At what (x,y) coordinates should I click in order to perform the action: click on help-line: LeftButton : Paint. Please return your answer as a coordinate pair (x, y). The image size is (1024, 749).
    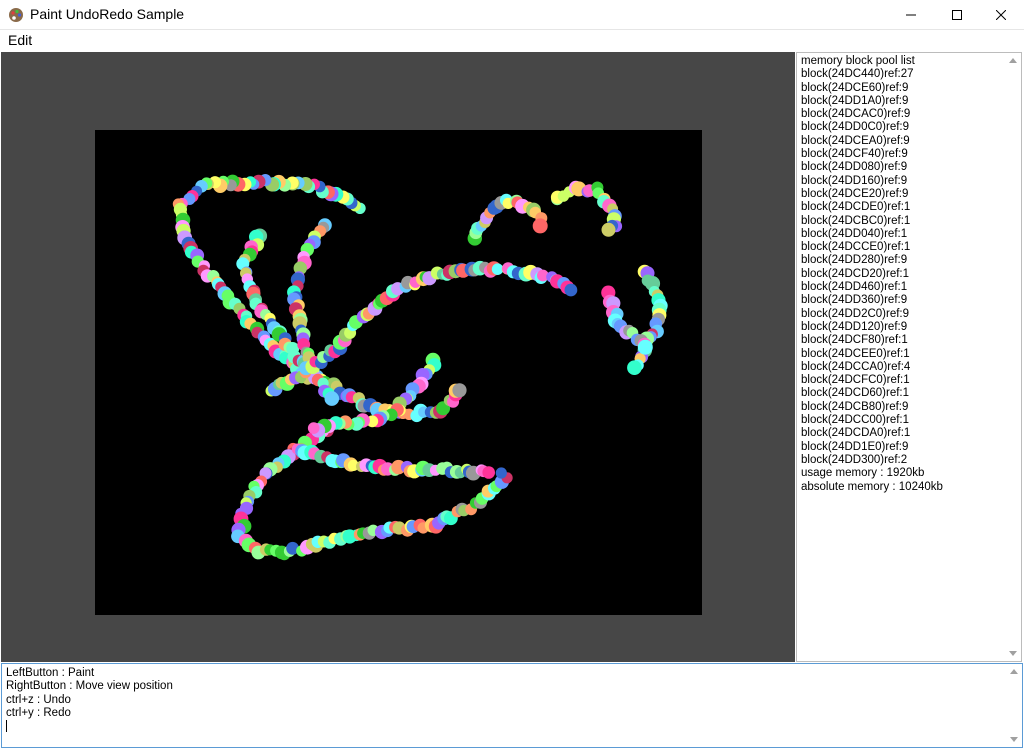
    Looking at the image, I should click on (50, 673).